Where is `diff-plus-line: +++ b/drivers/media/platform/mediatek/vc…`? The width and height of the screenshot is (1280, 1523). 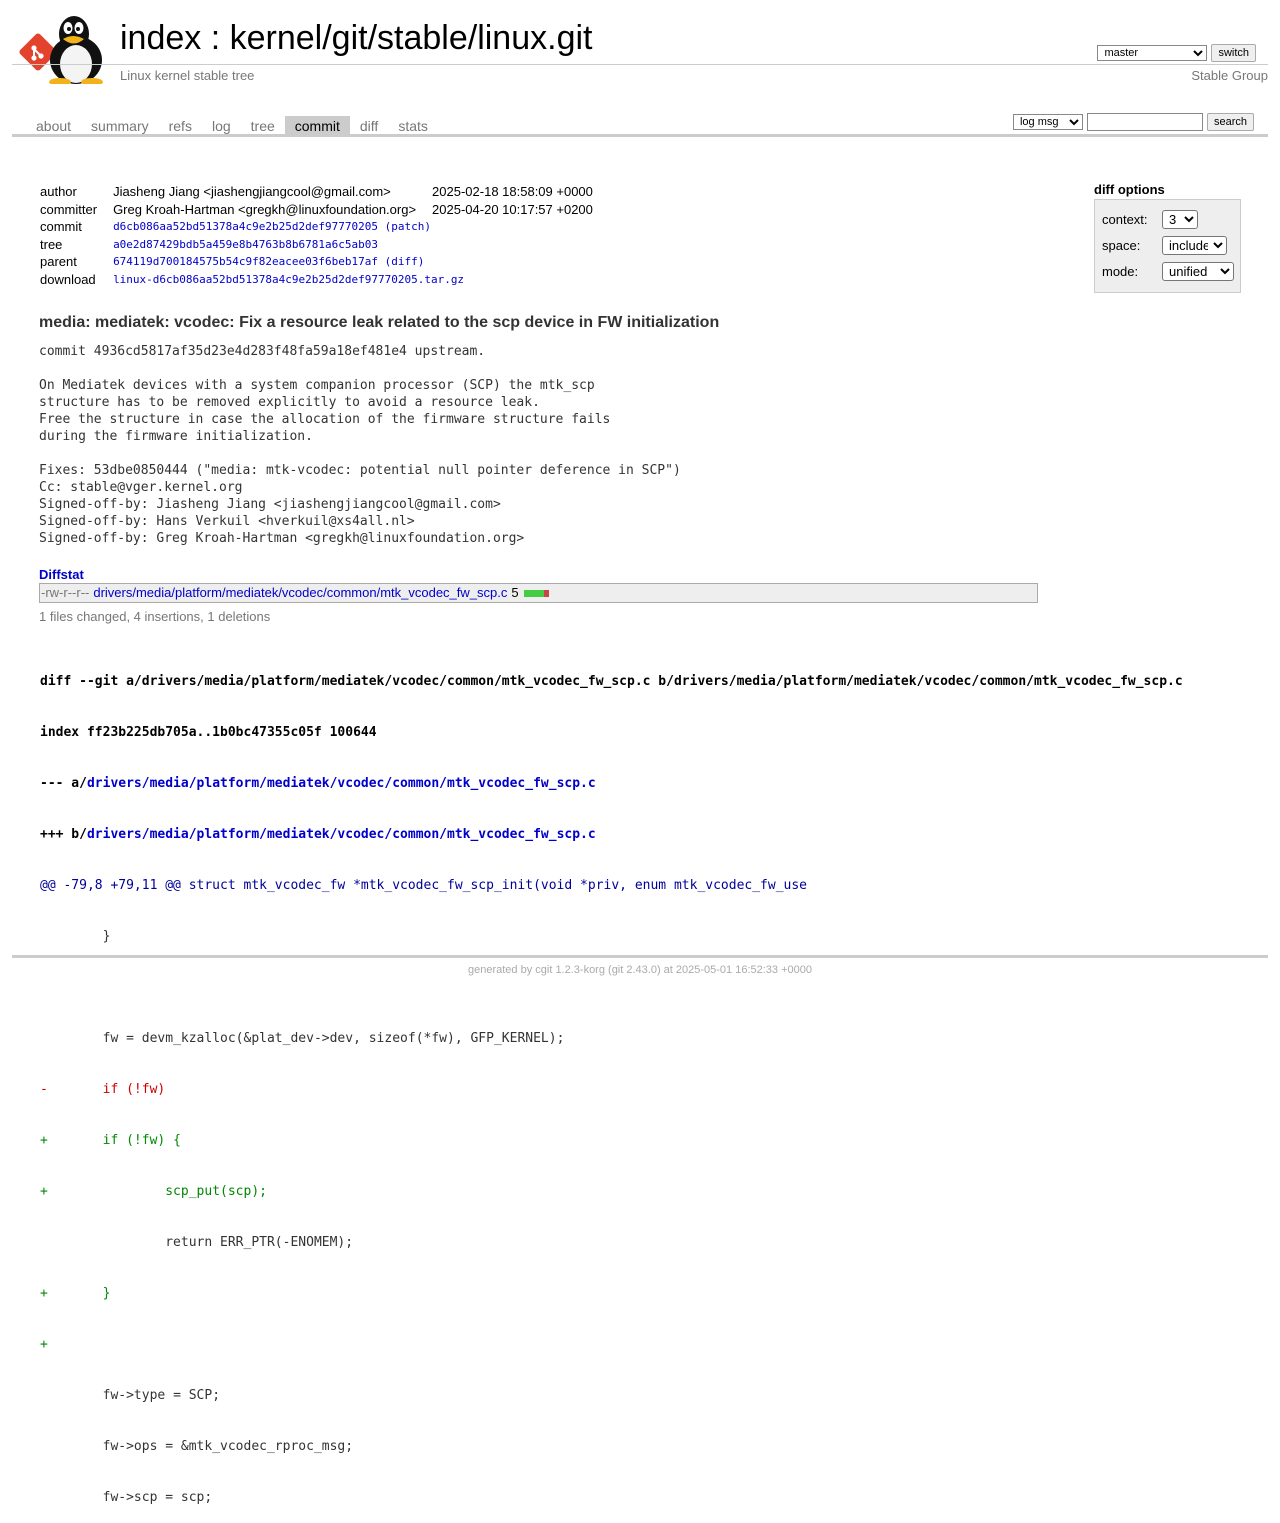 diff-plus-line: +++ b/drivers/media/platform/mediatek/vc… is located at coordinates (611, 834).